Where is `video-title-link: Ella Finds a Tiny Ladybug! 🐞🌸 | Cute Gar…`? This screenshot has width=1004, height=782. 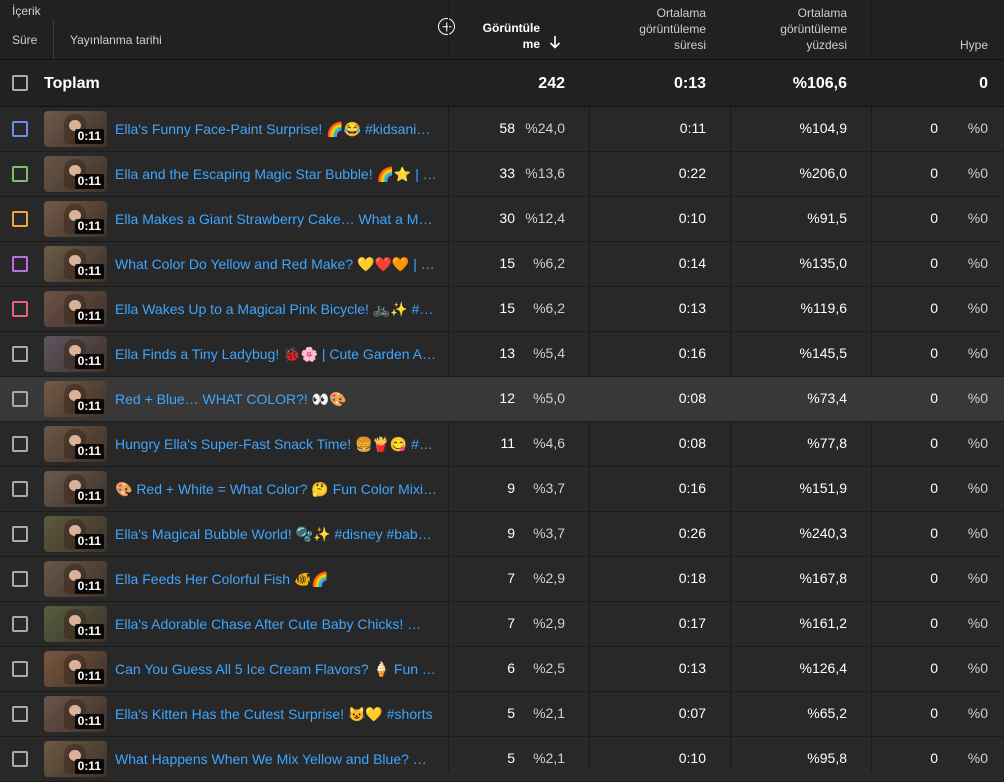
video-title-link: Ella Finds a Tiny Ladybug! 🐞🌸 | Cute Gar… is located at coordinates (276, 354).